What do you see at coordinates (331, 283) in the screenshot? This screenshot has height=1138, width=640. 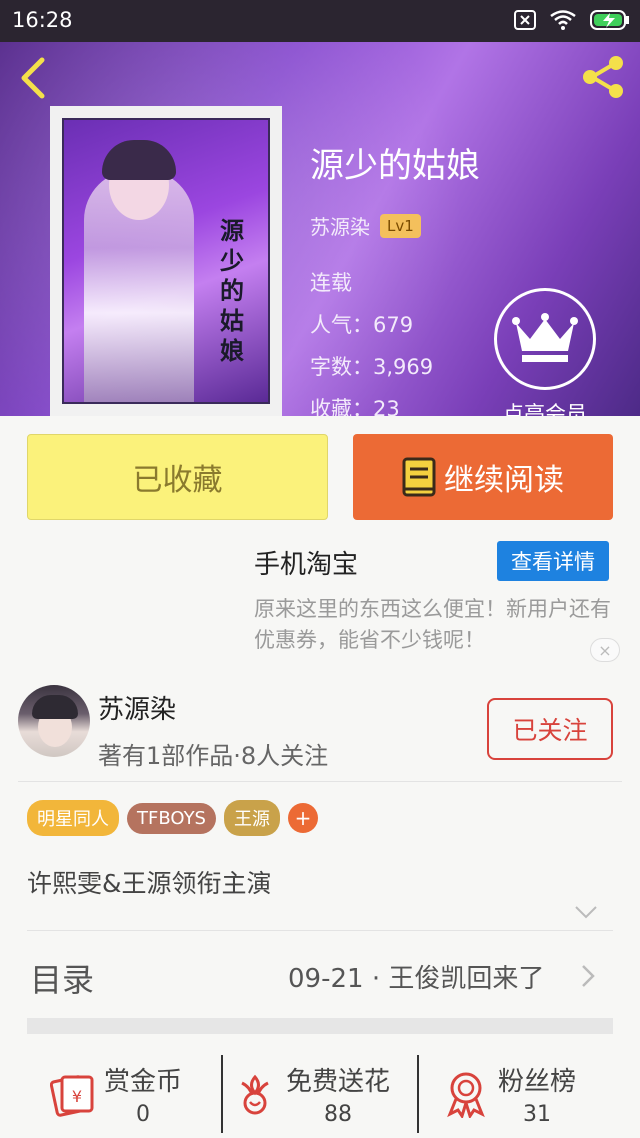 I see `book-status: 连载` at bounding box center [331, 283].